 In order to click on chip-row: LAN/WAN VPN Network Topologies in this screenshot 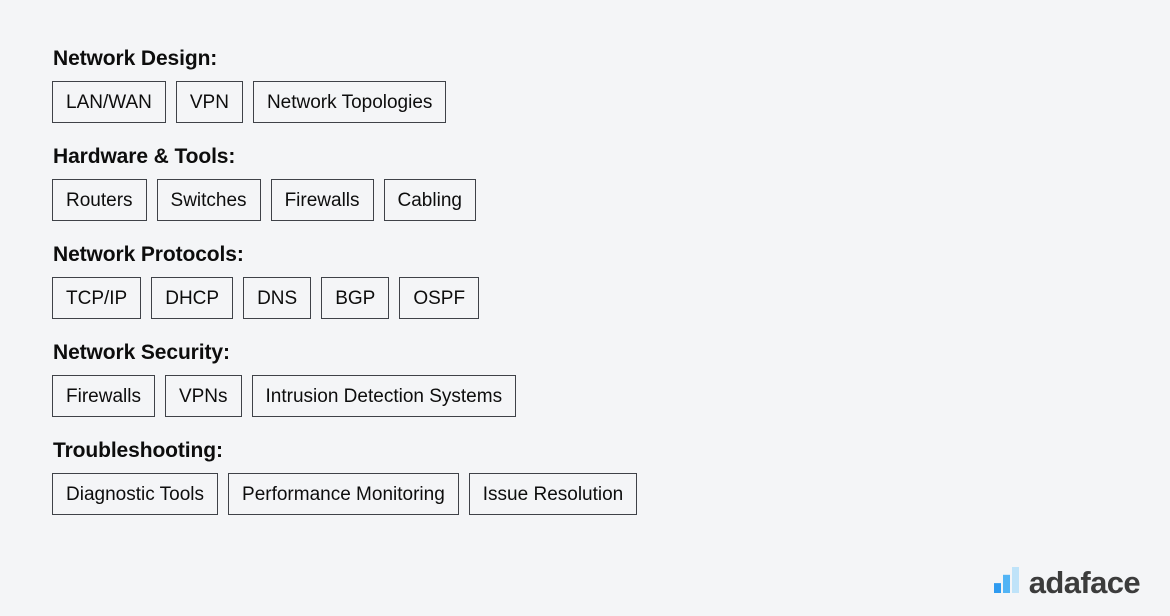, I will do `click(611, 102)`.